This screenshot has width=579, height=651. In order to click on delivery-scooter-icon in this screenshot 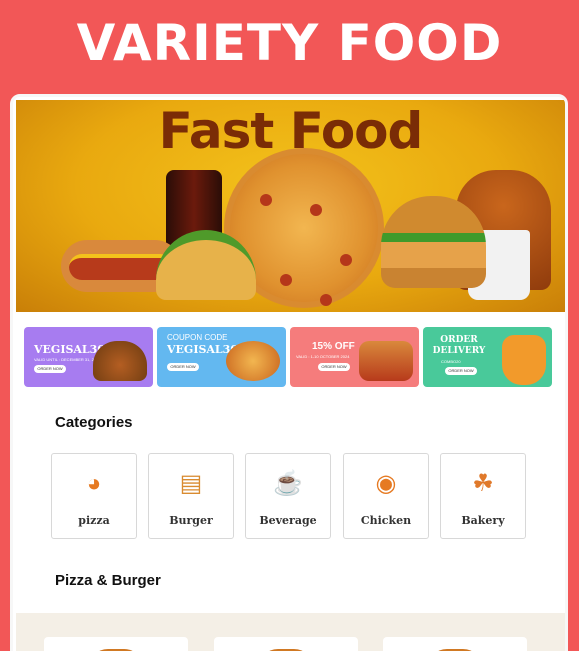, I will do `click(524, 360)`.